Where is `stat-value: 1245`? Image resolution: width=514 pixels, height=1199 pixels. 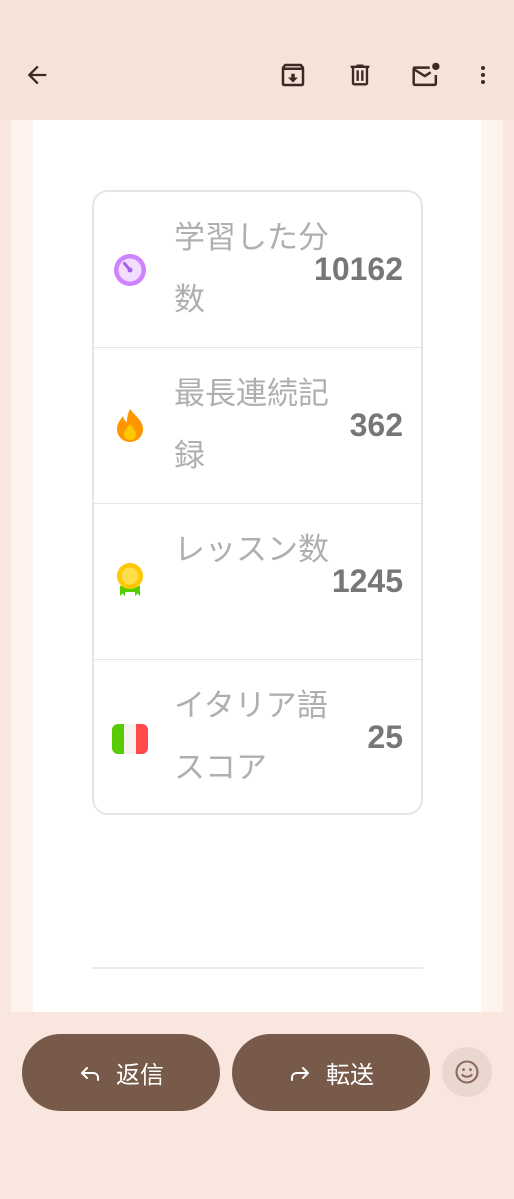
stat-value: 1245 is located at coordinates (367, 581).